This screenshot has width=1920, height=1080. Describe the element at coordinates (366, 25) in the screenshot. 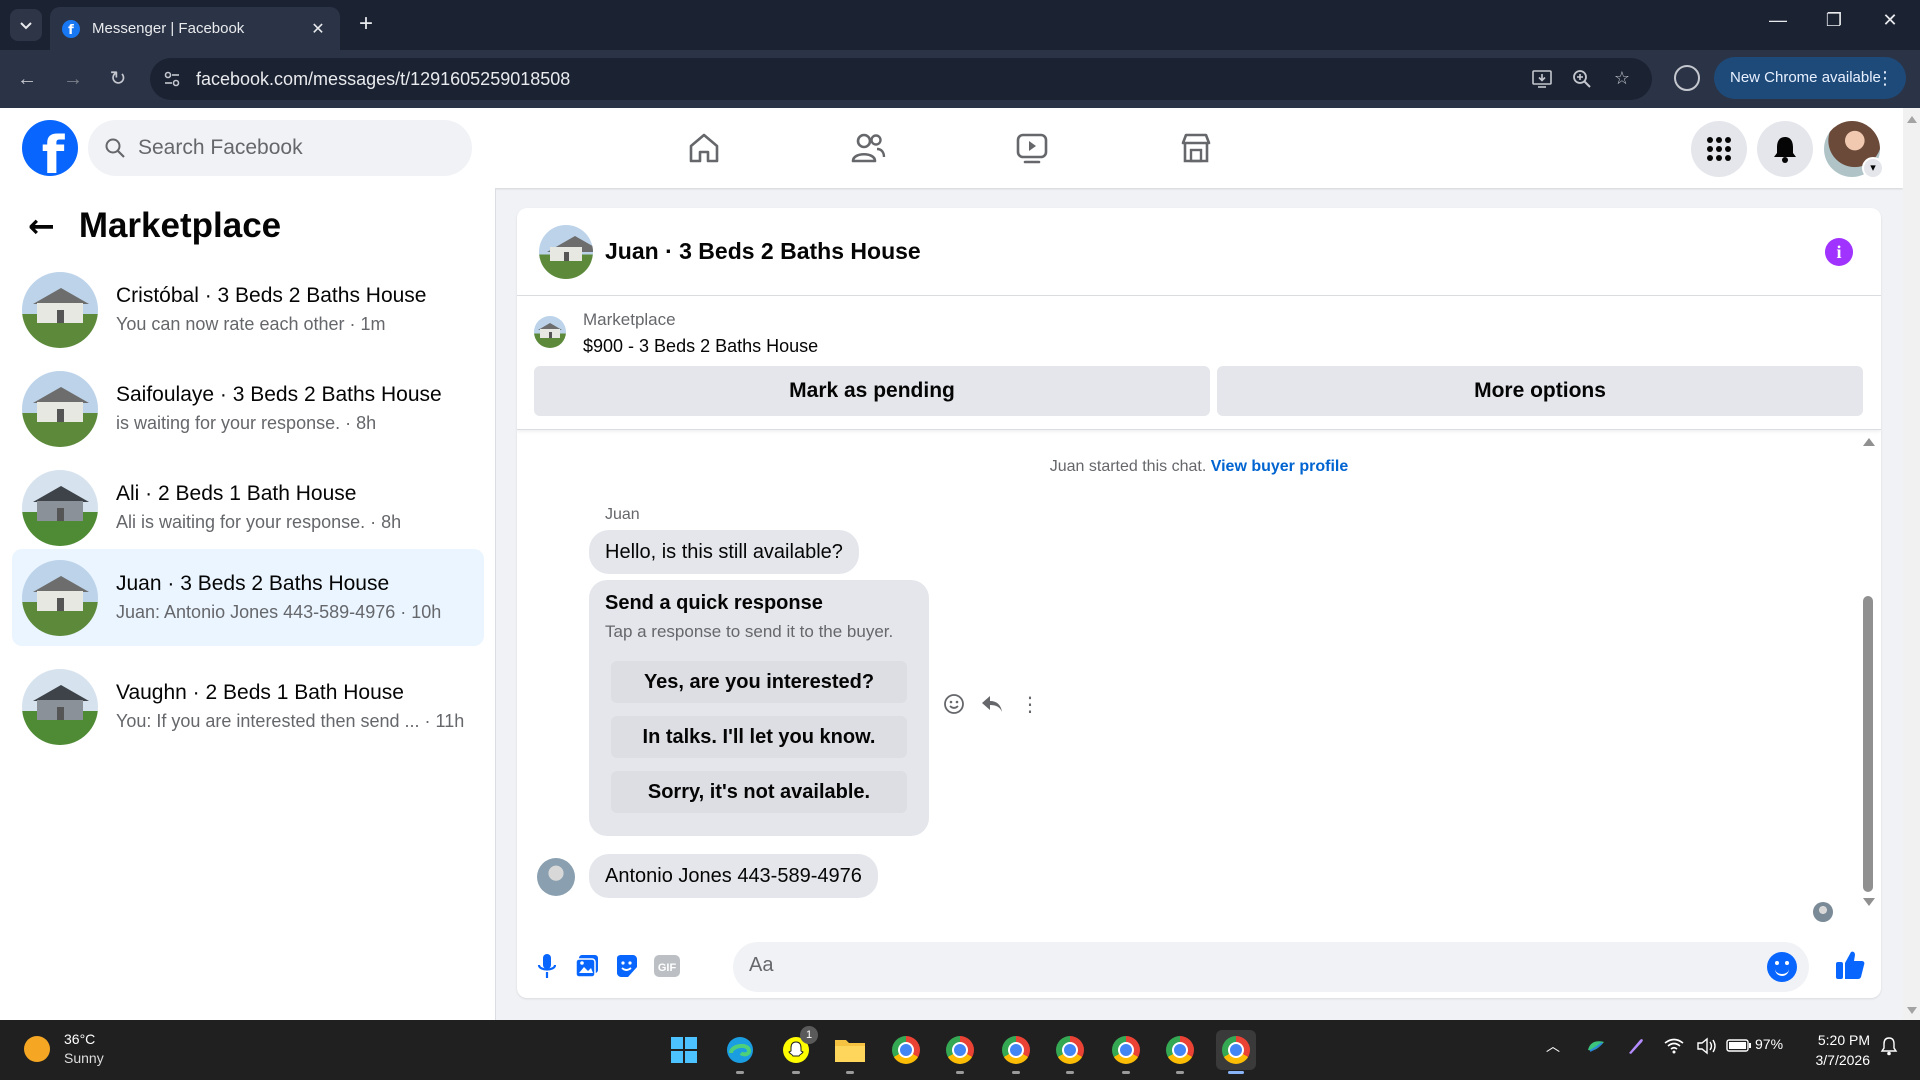

I see `new-tab-button: +` at that location.